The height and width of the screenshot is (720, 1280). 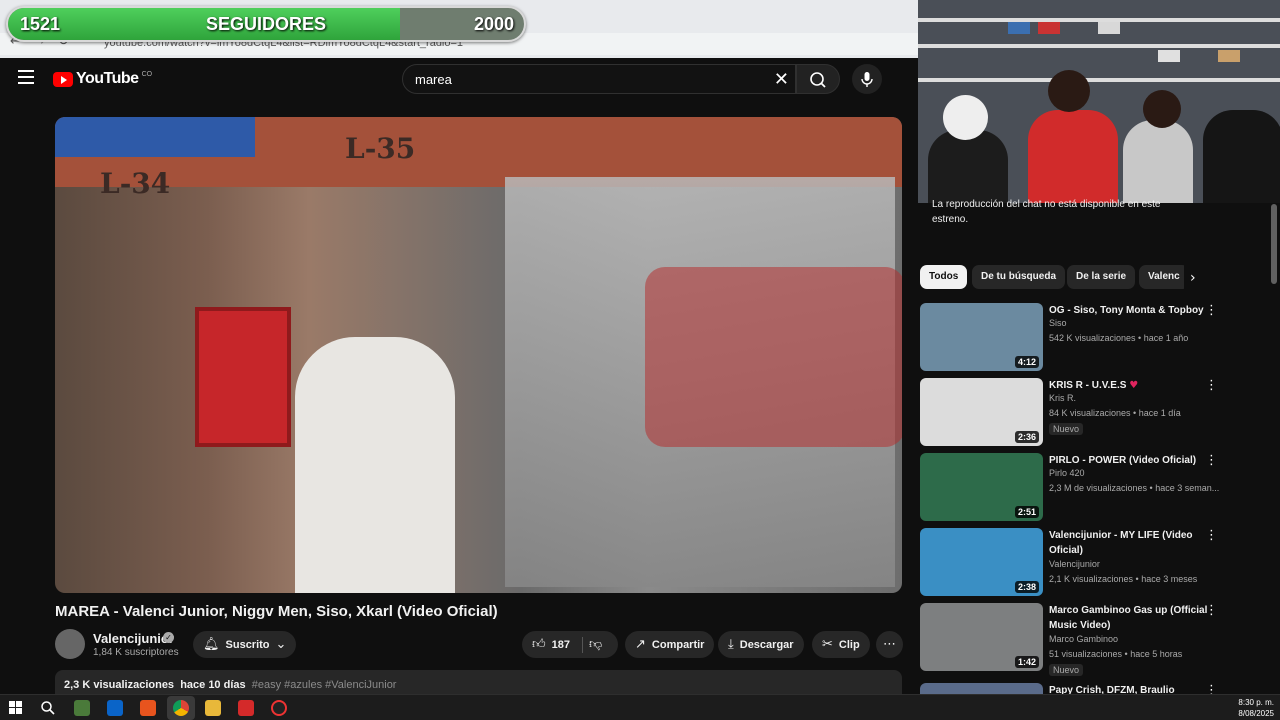 I want to click on like-count: 187, so click(x=561, y=645).